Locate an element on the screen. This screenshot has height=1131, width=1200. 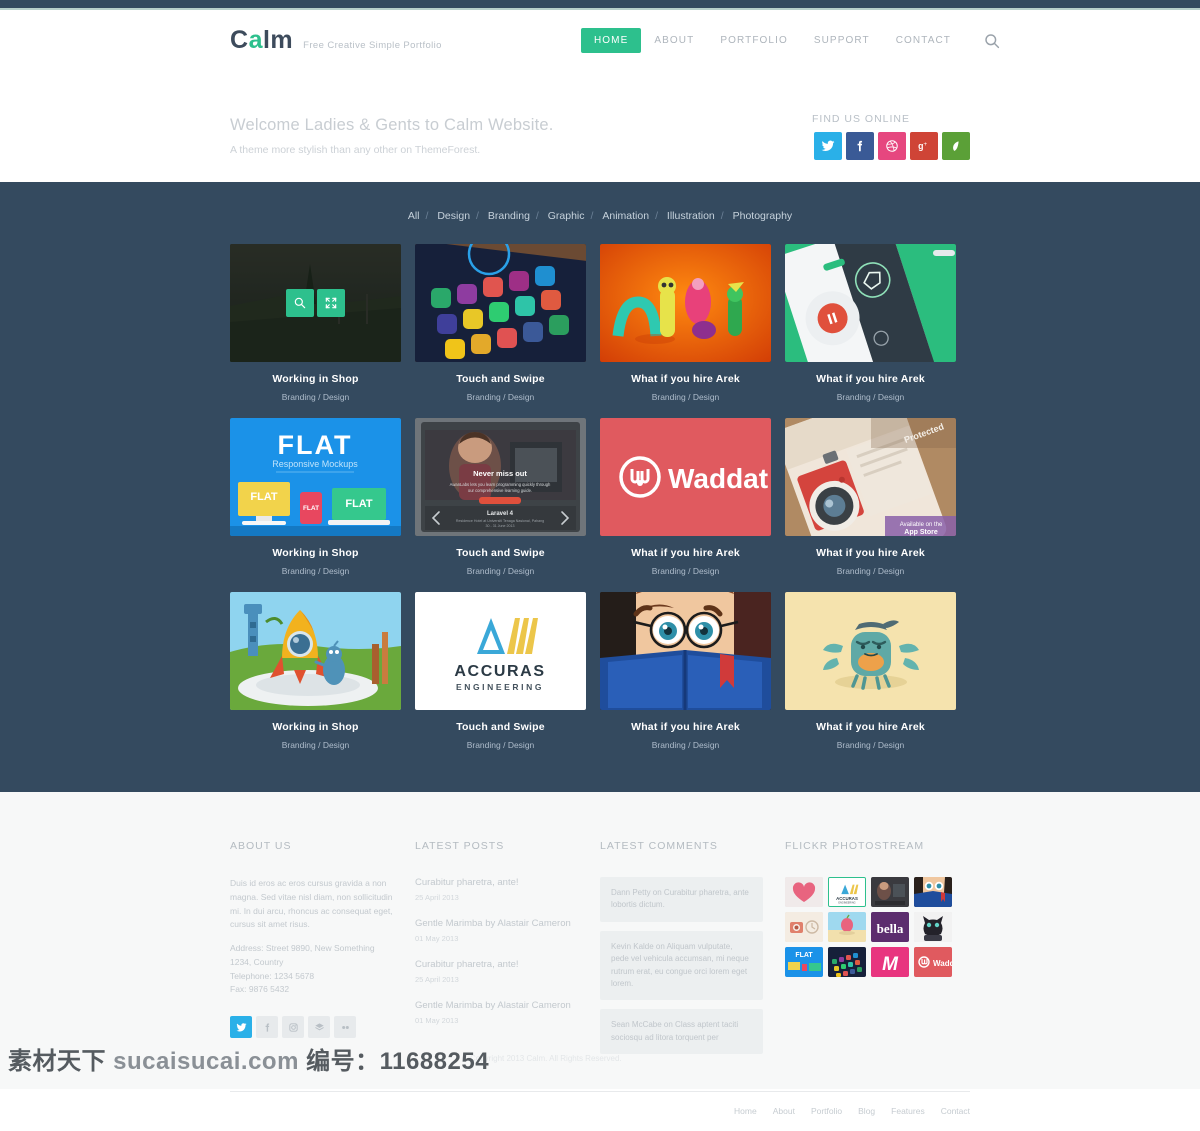
logo-tagline: Free Creative Simple Portfolio is located at coordinates (372, 45).